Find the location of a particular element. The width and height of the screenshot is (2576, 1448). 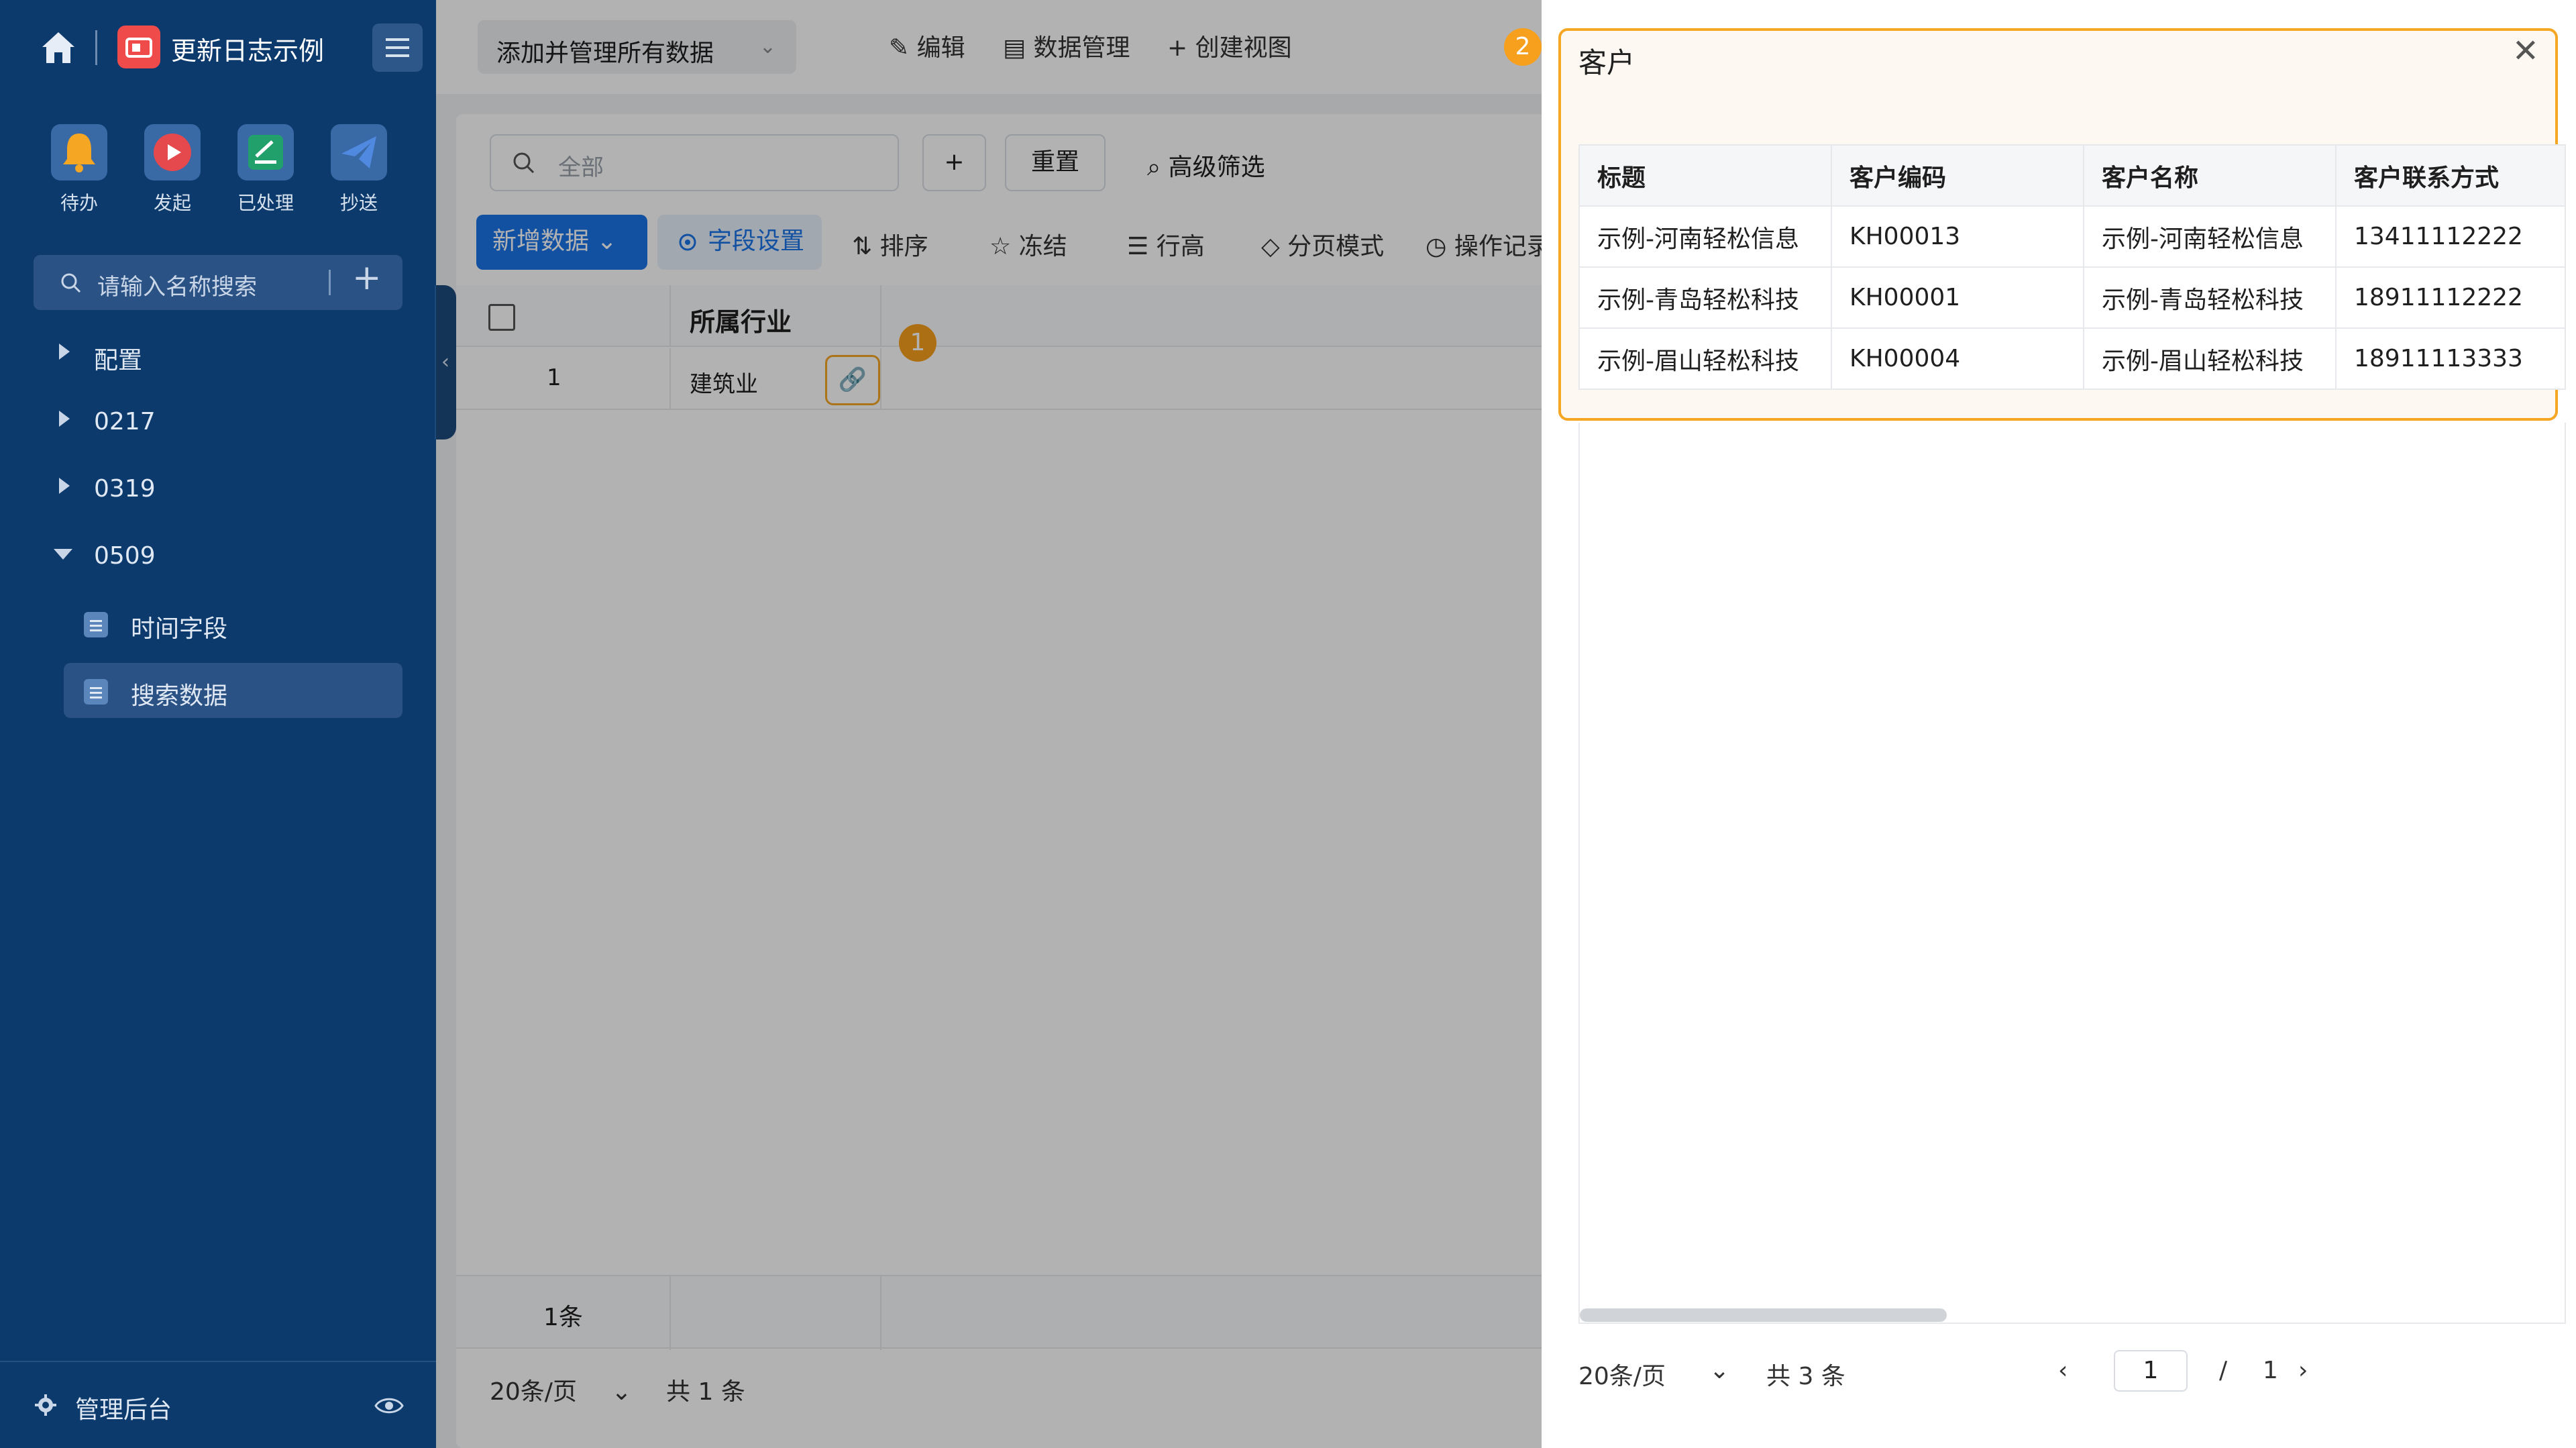

total-pages: 1 is located at coordinates (2270, 1370).